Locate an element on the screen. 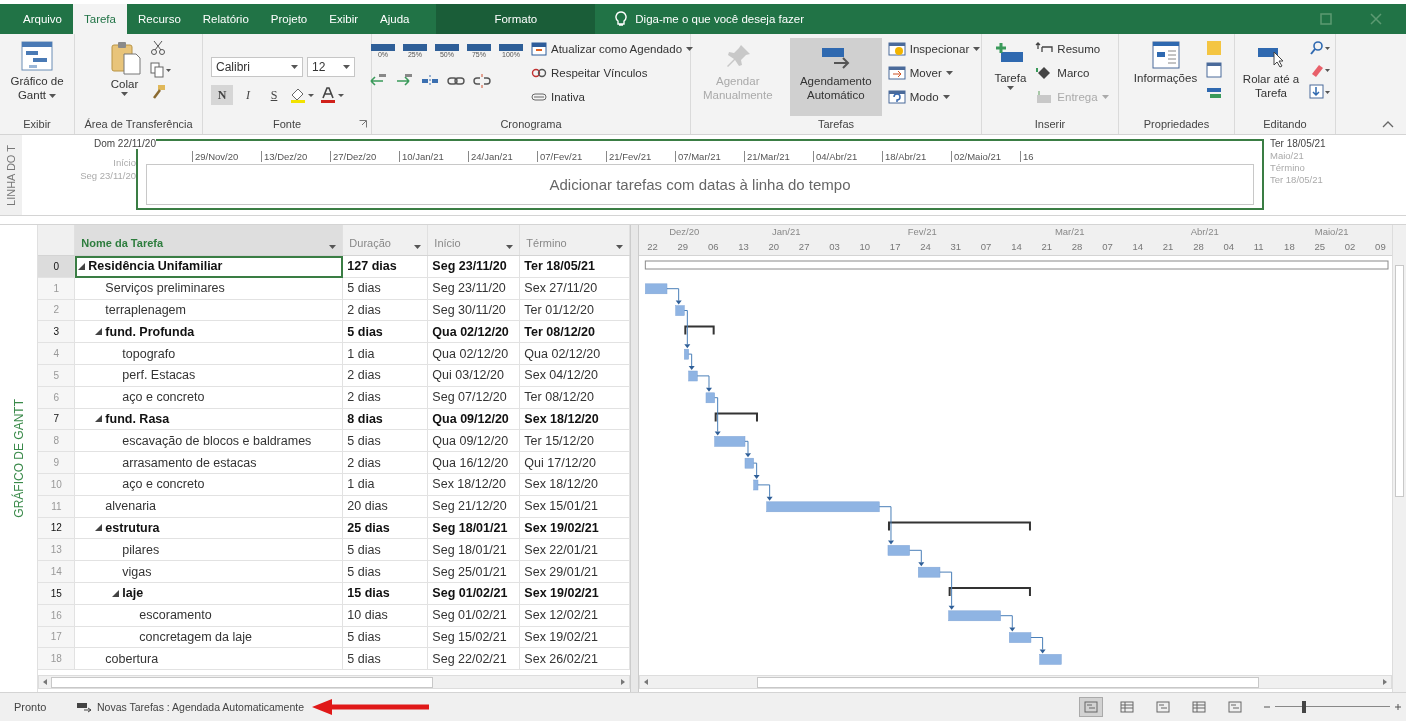 Image resolution: width=1406 pixels, height=721 pixels. information-button: Informações is located at coordinates (1165, 62).